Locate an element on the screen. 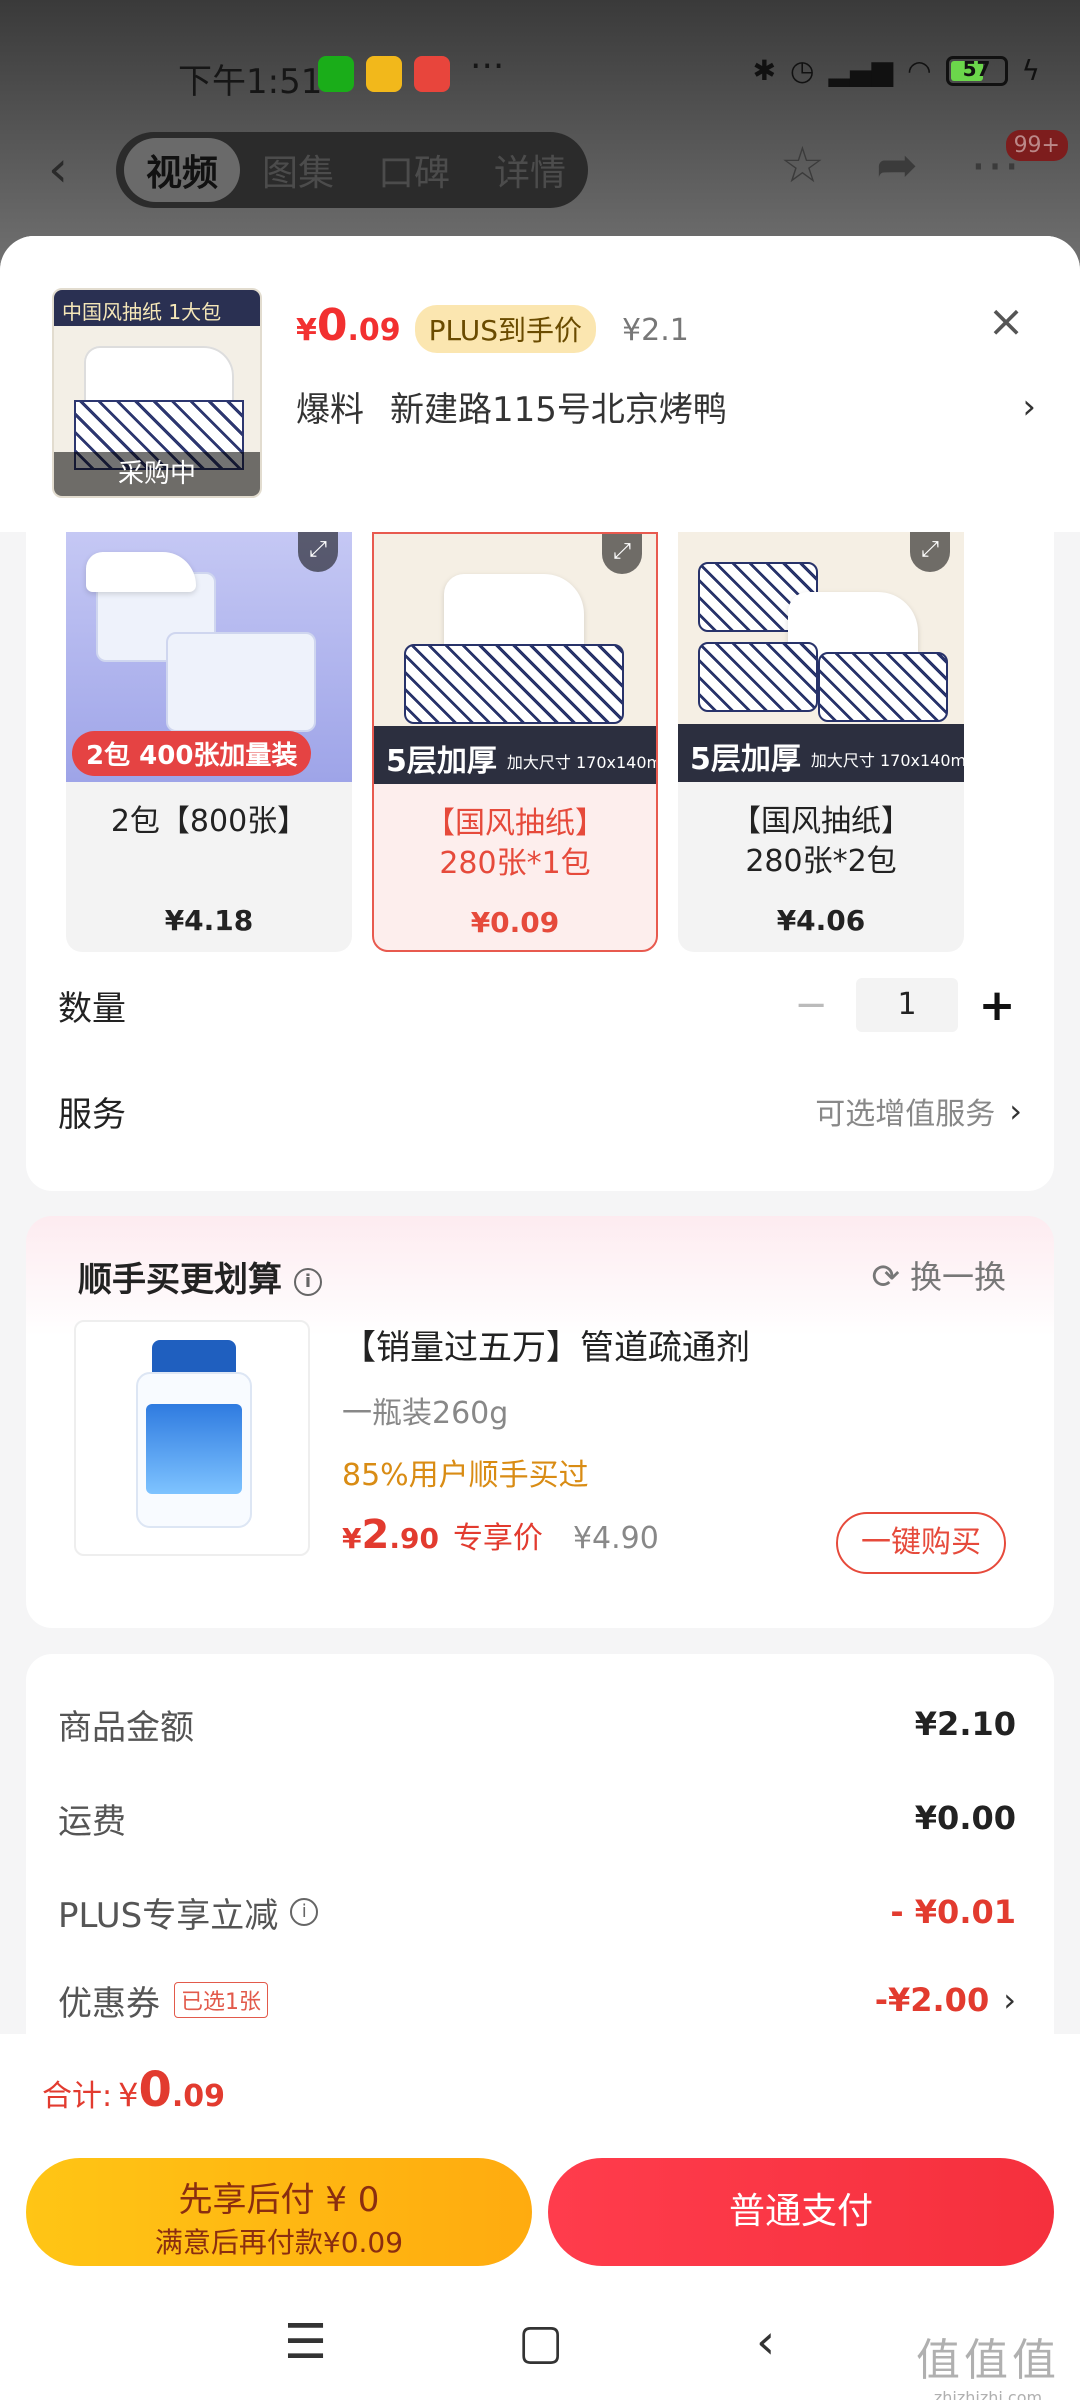  service-row: 服务 可选增值服务 › is located at coordinates (540, 1111).